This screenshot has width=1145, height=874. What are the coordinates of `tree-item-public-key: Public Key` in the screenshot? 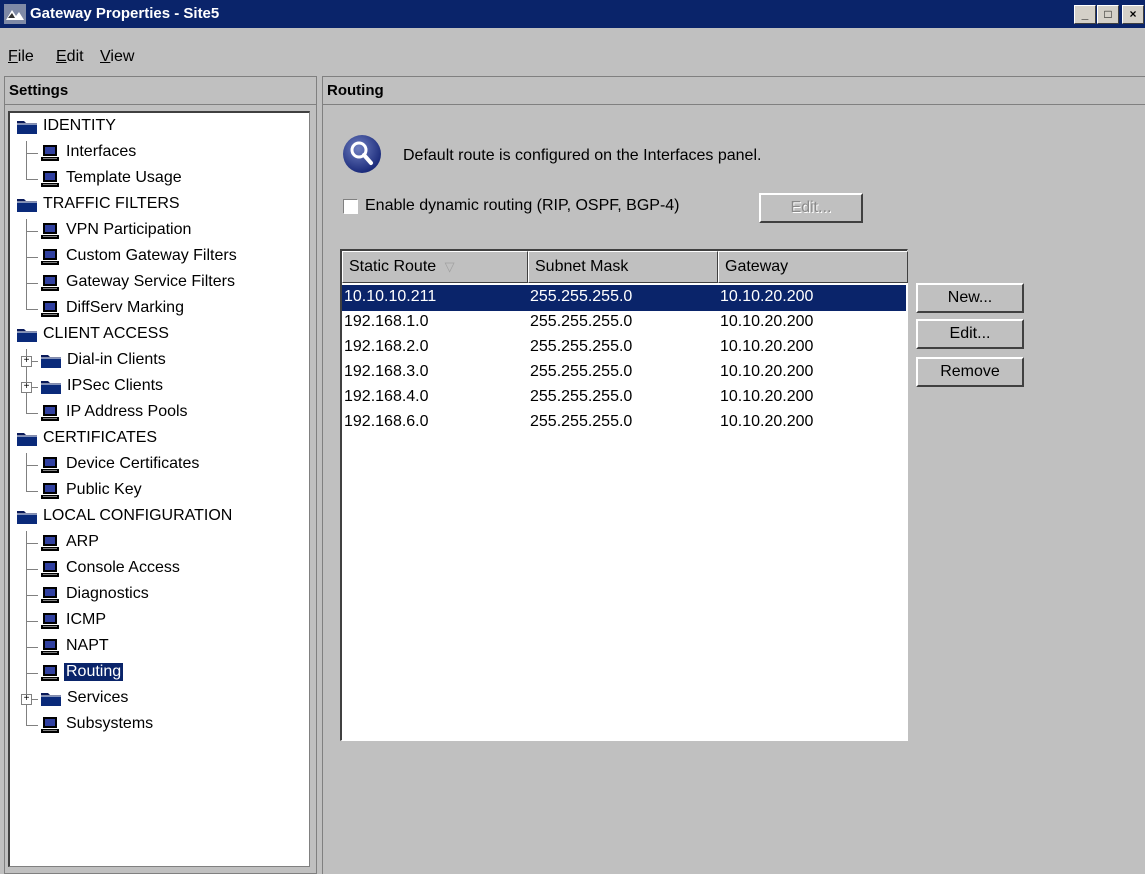 It's located at (159, 491).